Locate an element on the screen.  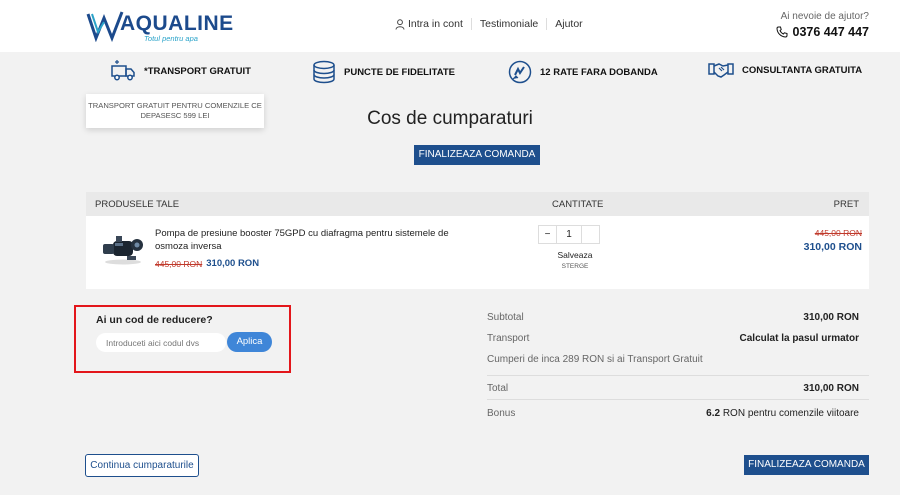
installments-icon is located at coordinates (520, 72).